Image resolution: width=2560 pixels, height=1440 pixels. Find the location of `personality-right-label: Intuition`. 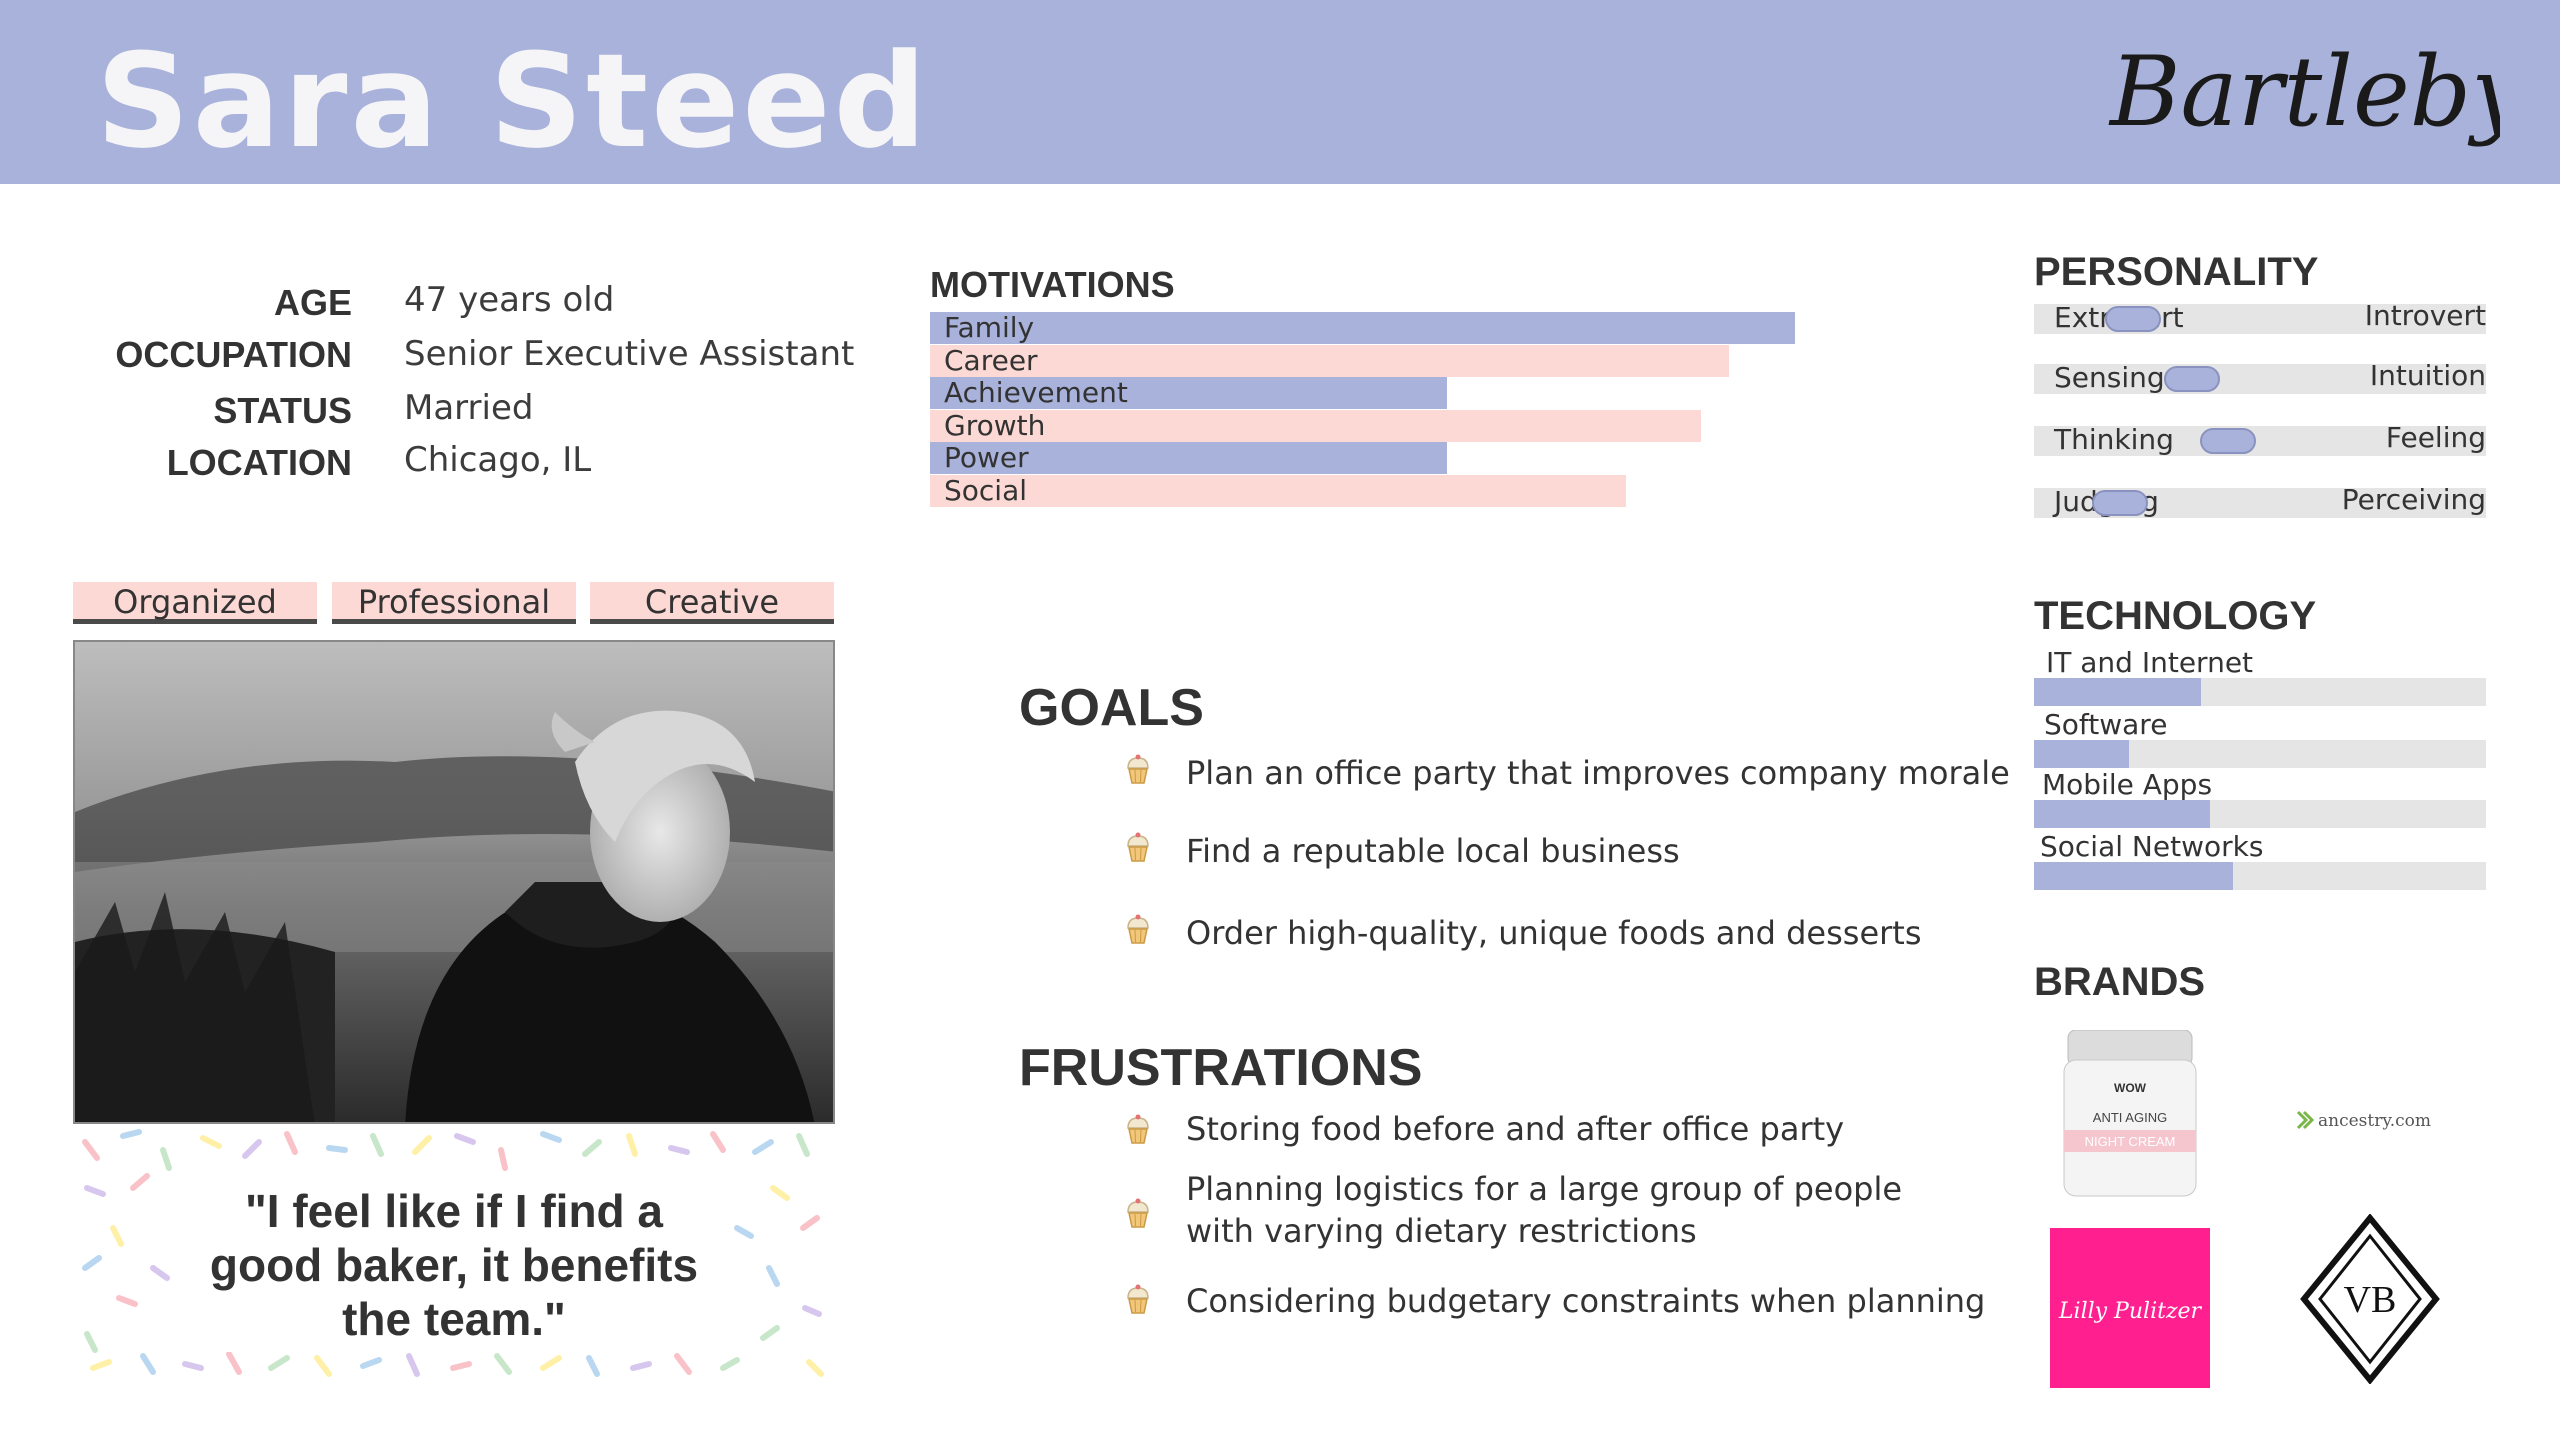

personality-right-label: Intuition is located at coordinates (2427, 375).